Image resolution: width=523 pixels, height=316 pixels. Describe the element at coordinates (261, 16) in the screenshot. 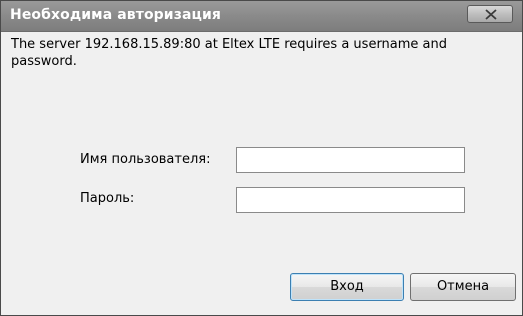

I see `title-bar: Необходима авторизация` at that location.